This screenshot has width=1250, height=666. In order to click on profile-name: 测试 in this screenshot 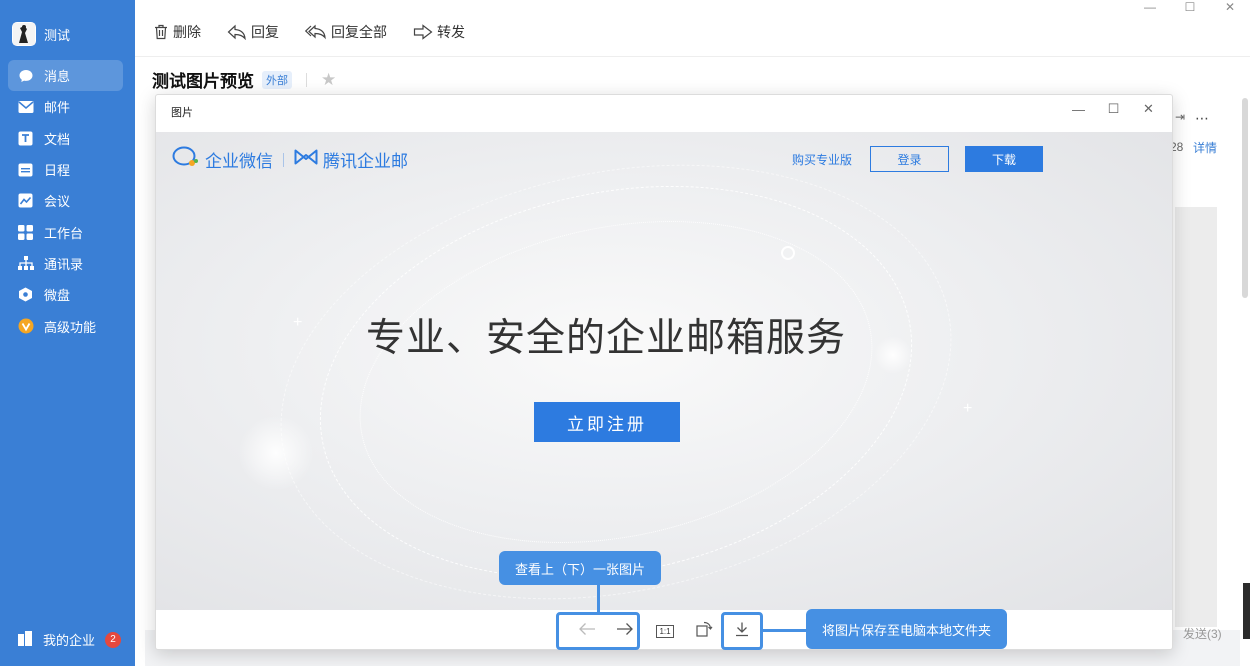, I will do `click(57, 35)`.